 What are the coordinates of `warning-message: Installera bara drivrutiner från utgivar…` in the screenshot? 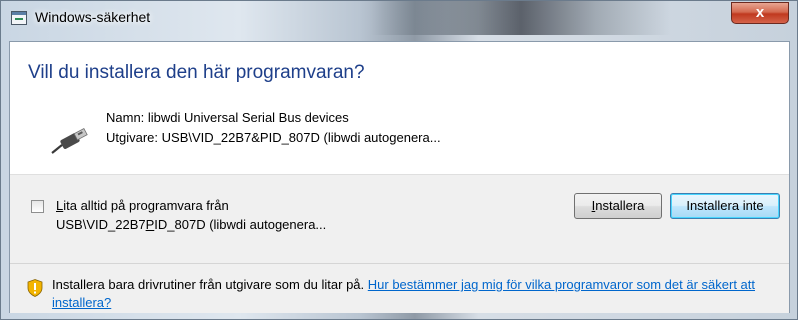 It's located at (417, 294).